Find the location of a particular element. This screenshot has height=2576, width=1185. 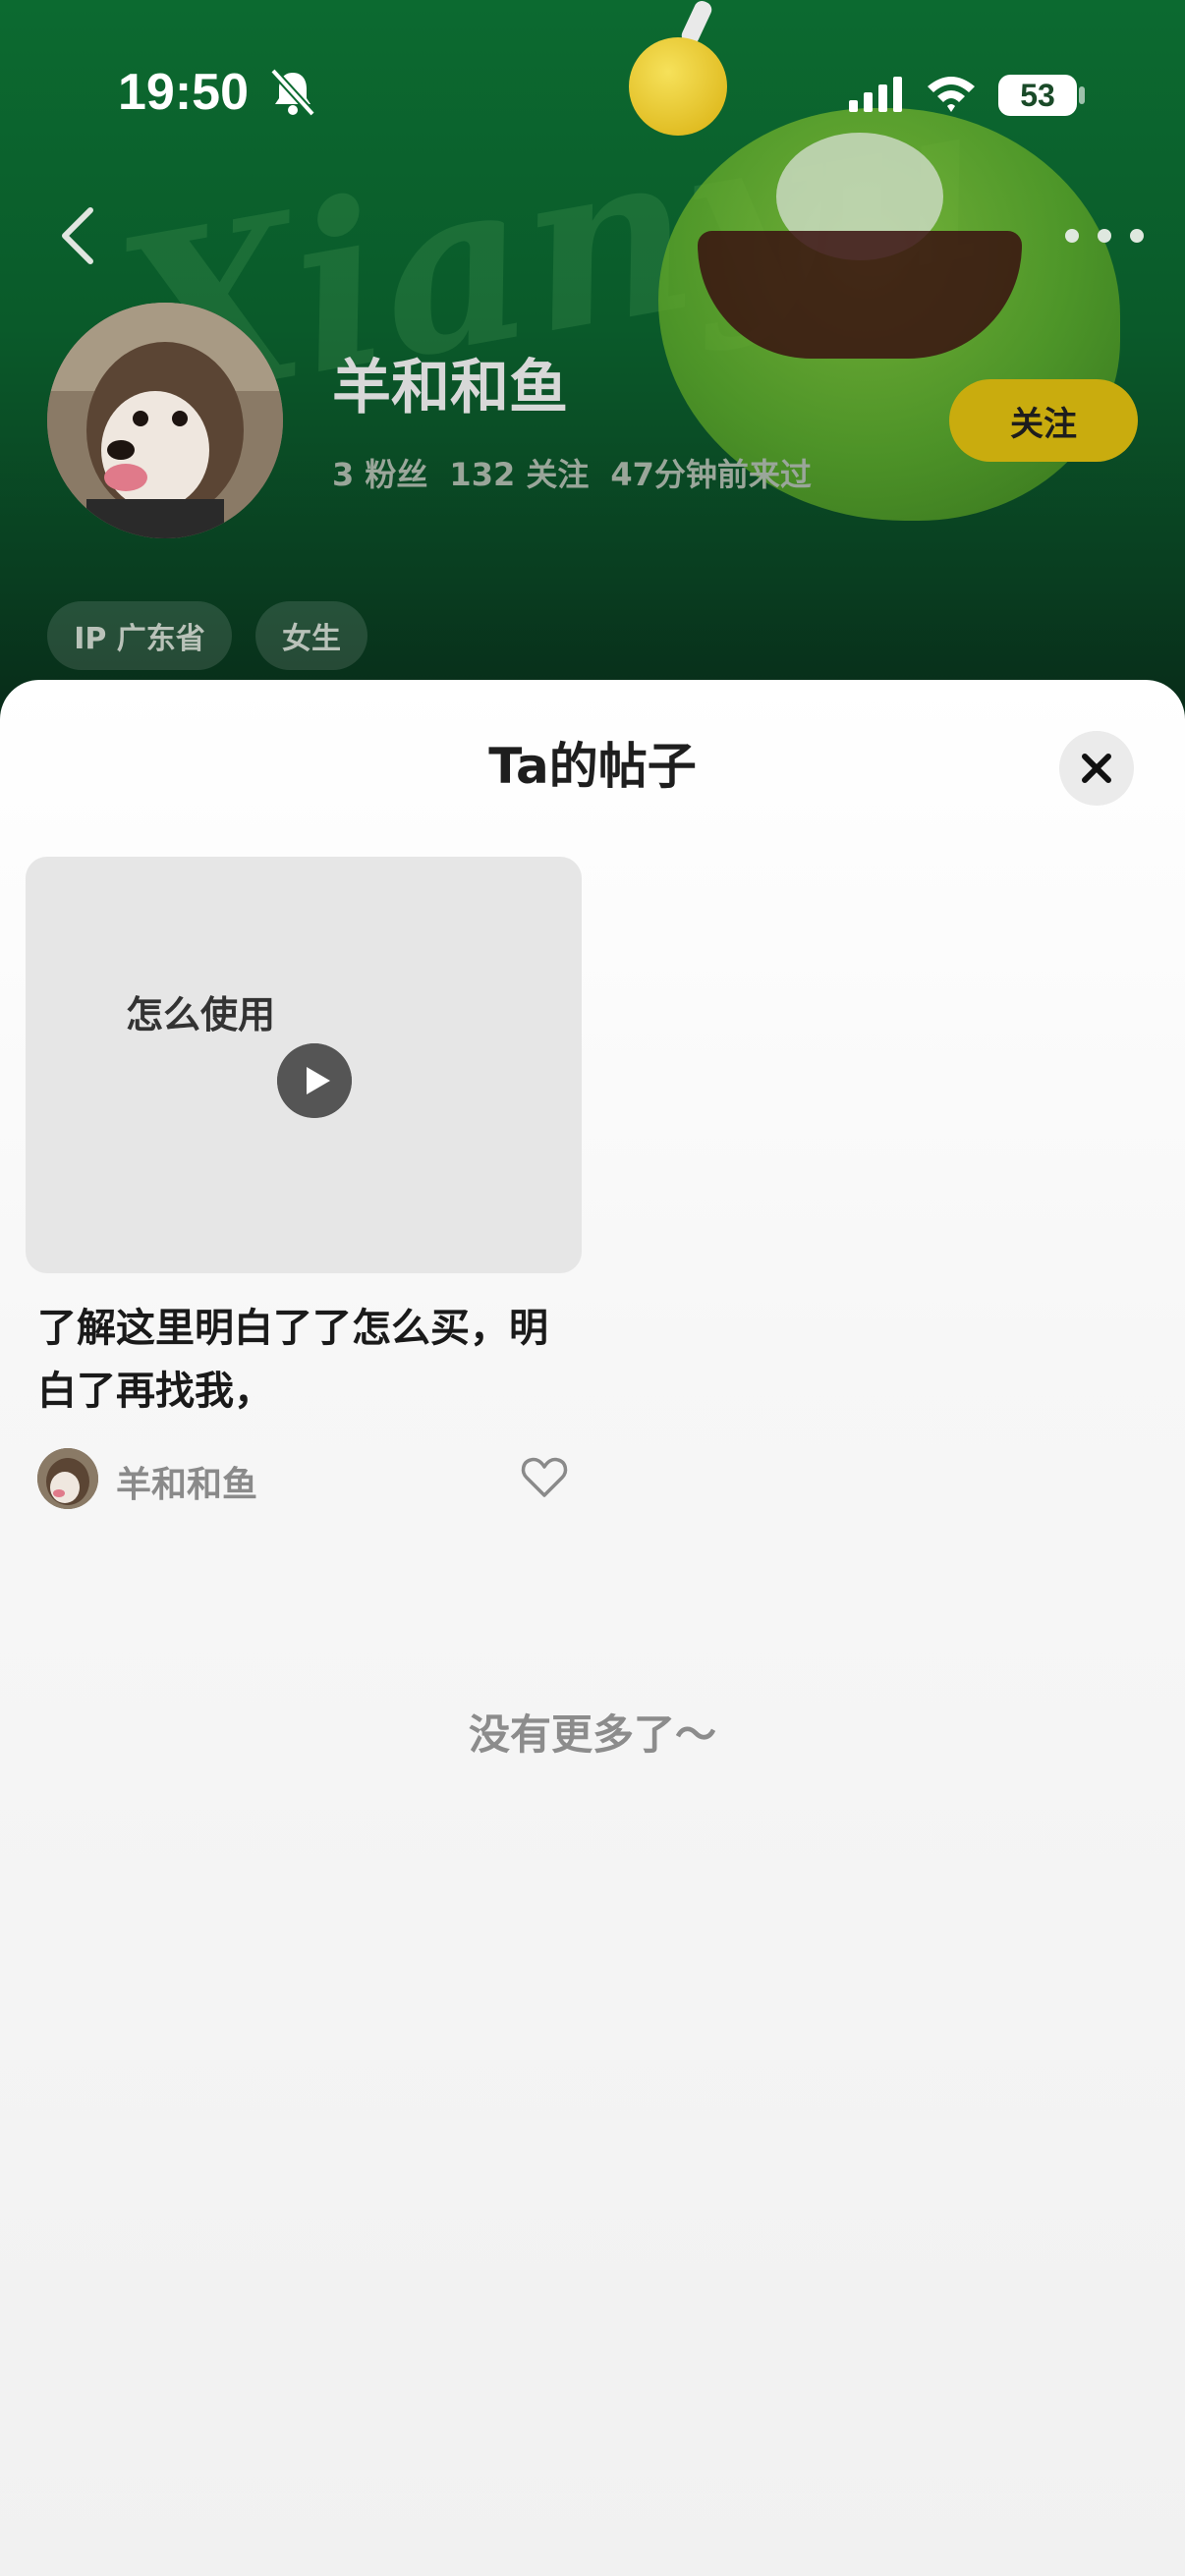

author-avatar is located at coordinates (68, 1478).